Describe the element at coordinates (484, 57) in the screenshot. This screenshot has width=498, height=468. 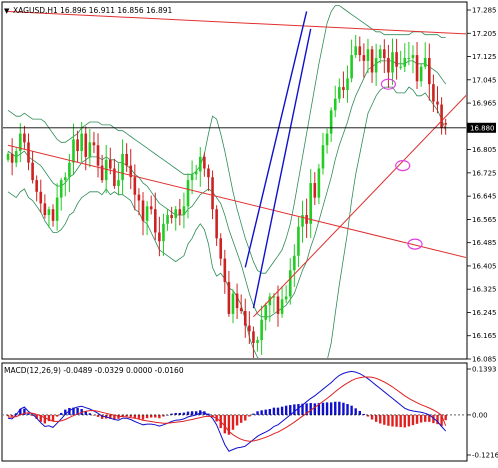
I see `price-tick-label: 17.125` at that location.